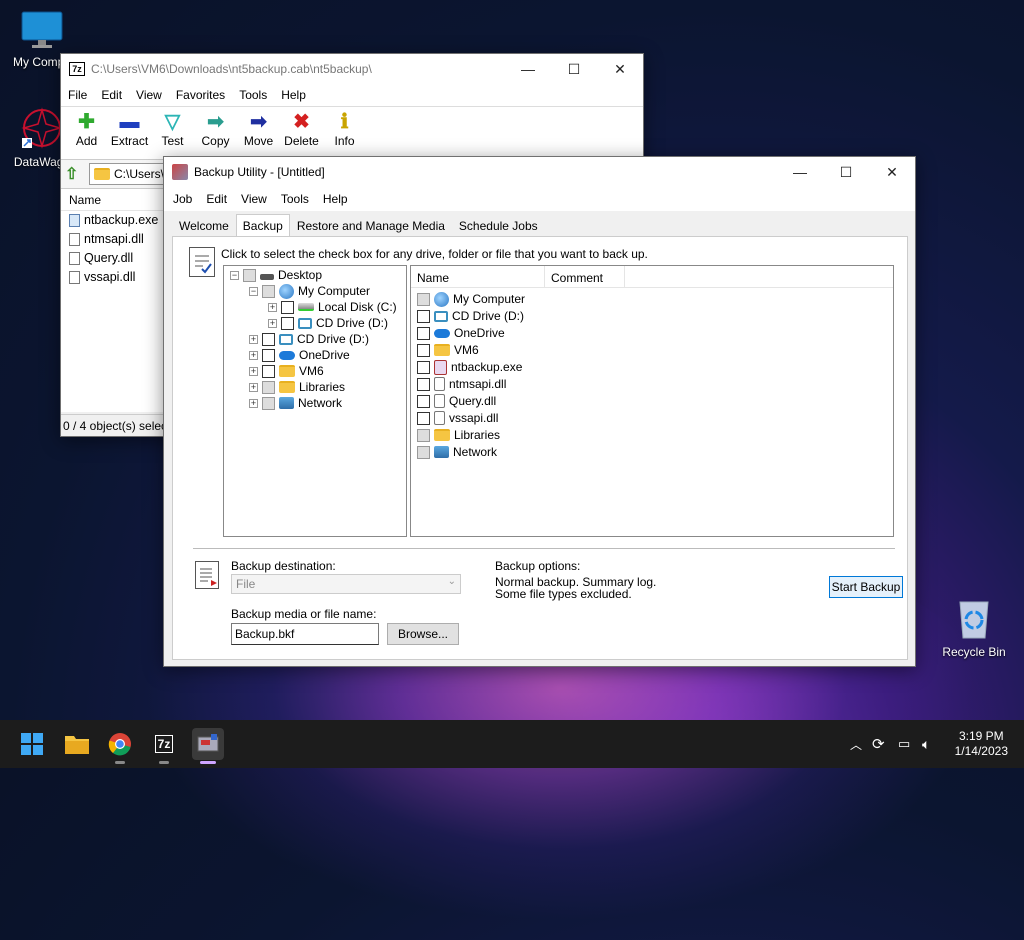  I want to click on list-item: ntbackup.exe, so click(469, 367).